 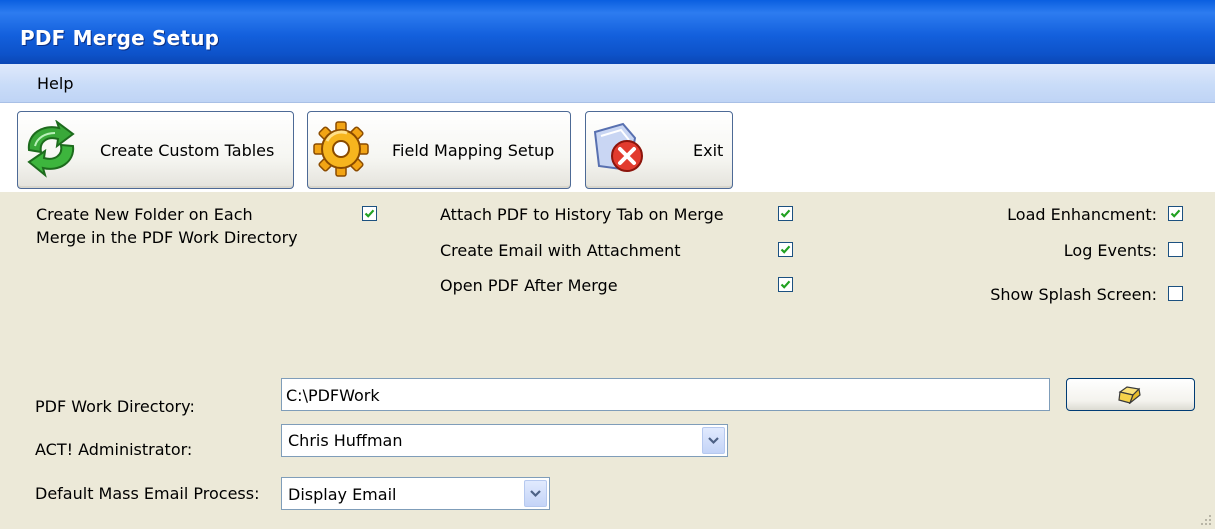 I want to click on create-email-checkbox, so click(x=785, y=249).